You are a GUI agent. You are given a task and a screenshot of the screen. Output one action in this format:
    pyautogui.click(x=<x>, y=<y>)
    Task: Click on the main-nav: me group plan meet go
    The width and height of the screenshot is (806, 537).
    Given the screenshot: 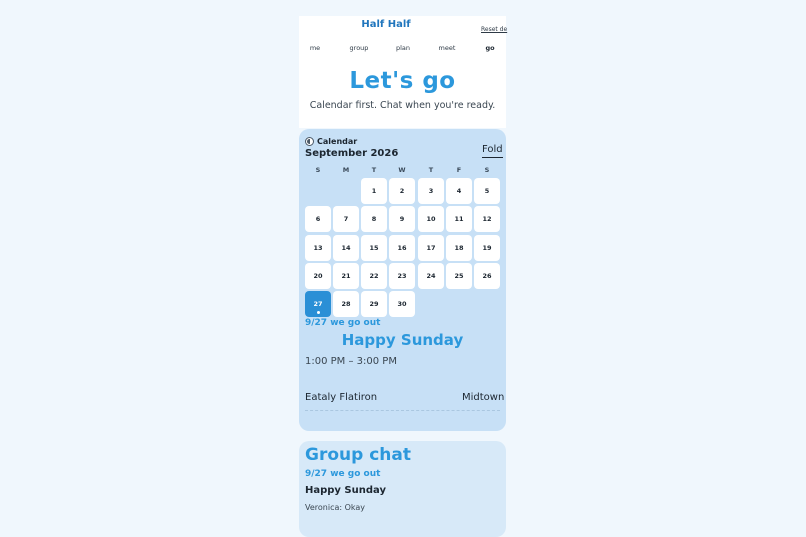 What is the action you would take?
    pyautogui.click(x=402, y=50)
    